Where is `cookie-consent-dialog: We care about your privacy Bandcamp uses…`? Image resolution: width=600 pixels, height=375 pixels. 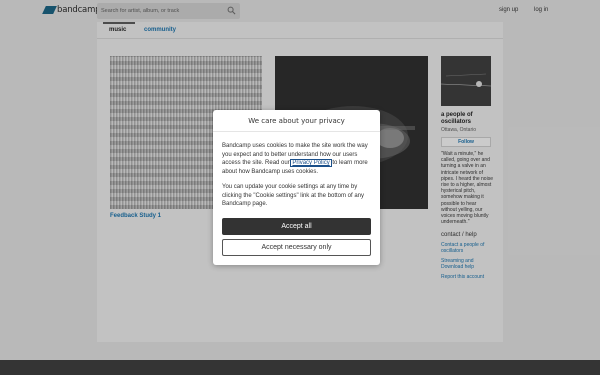 cookie-consent-dialog: We care about your privacy Bandcamp uses… is located at coordinates (296, 187).